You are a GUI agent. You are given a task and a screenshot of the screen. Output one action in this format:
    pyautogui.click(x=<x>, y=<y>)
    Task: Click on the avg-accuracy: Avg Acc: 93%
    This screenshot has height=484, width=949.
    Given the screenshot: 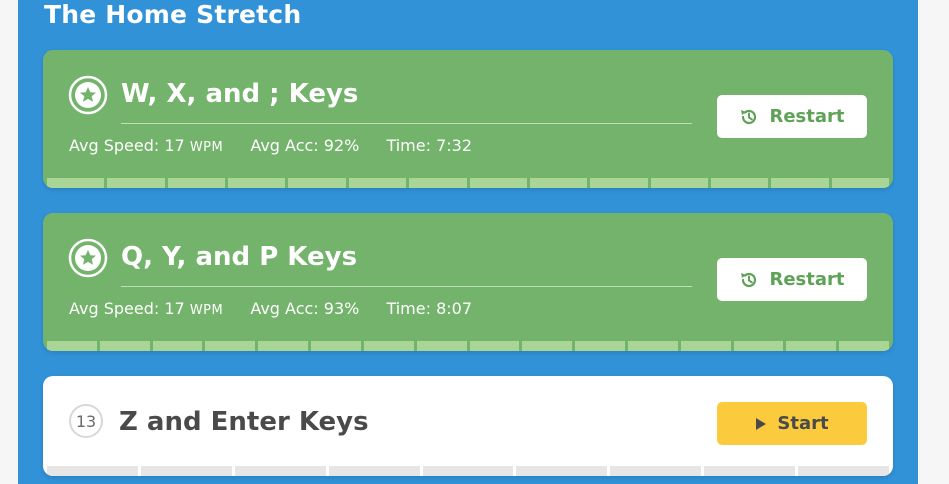 What is the action you would take?
    pyautogui.click(x=305, y=308)
    